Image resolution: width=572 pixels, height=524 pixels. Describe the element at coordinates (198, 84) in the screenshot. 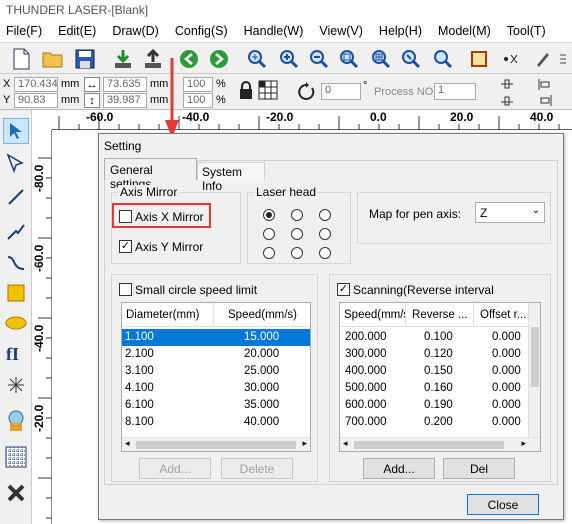

I see `scale-x-input: 100` at that location.